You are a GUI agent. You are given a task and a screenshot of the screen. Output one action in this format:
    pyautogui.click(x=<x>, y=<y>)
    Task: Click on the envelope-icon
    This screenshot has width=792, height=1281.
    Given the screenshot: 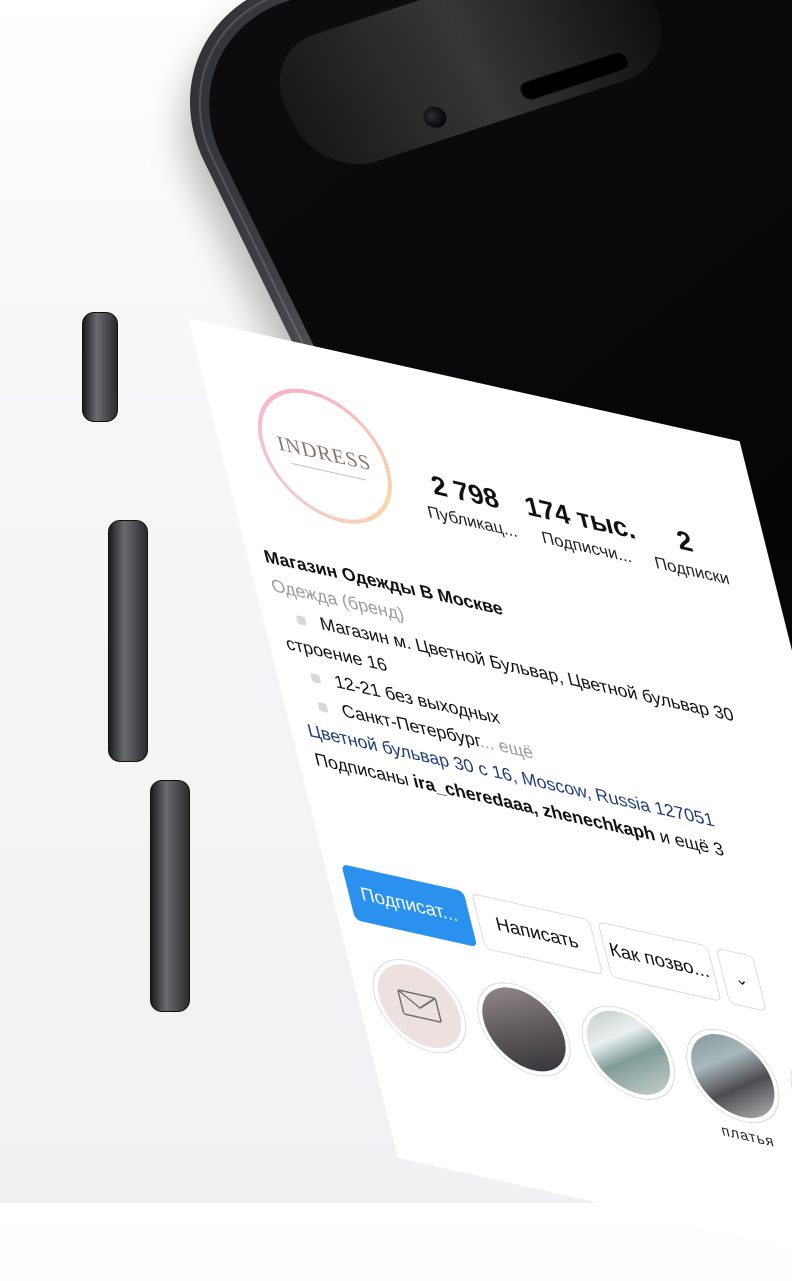 What is the action you would take?
    pyautogui.click(x=419, y=1006)
    